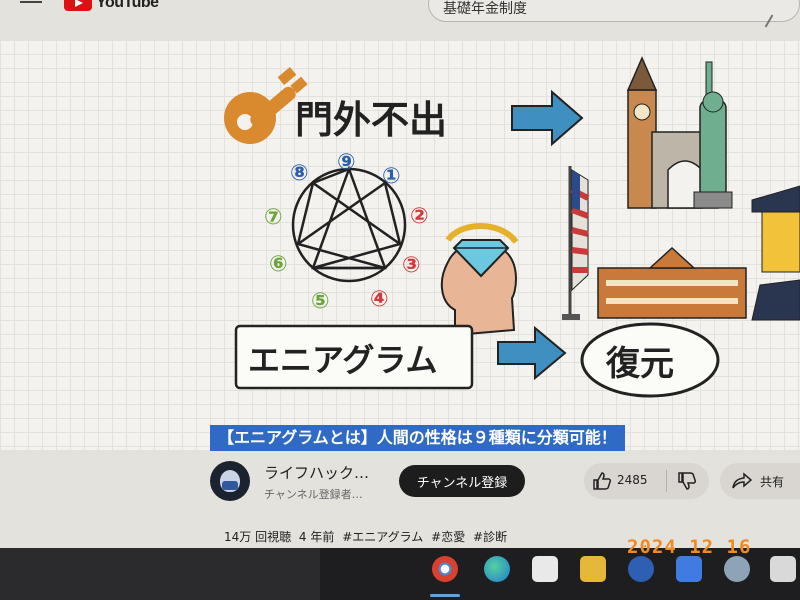 The height and width of the screenshot is (600, 800). What do you see at coordinates (593, 569) in the screenshot?
I see `folder-icon` at bounding box center [593, 569].